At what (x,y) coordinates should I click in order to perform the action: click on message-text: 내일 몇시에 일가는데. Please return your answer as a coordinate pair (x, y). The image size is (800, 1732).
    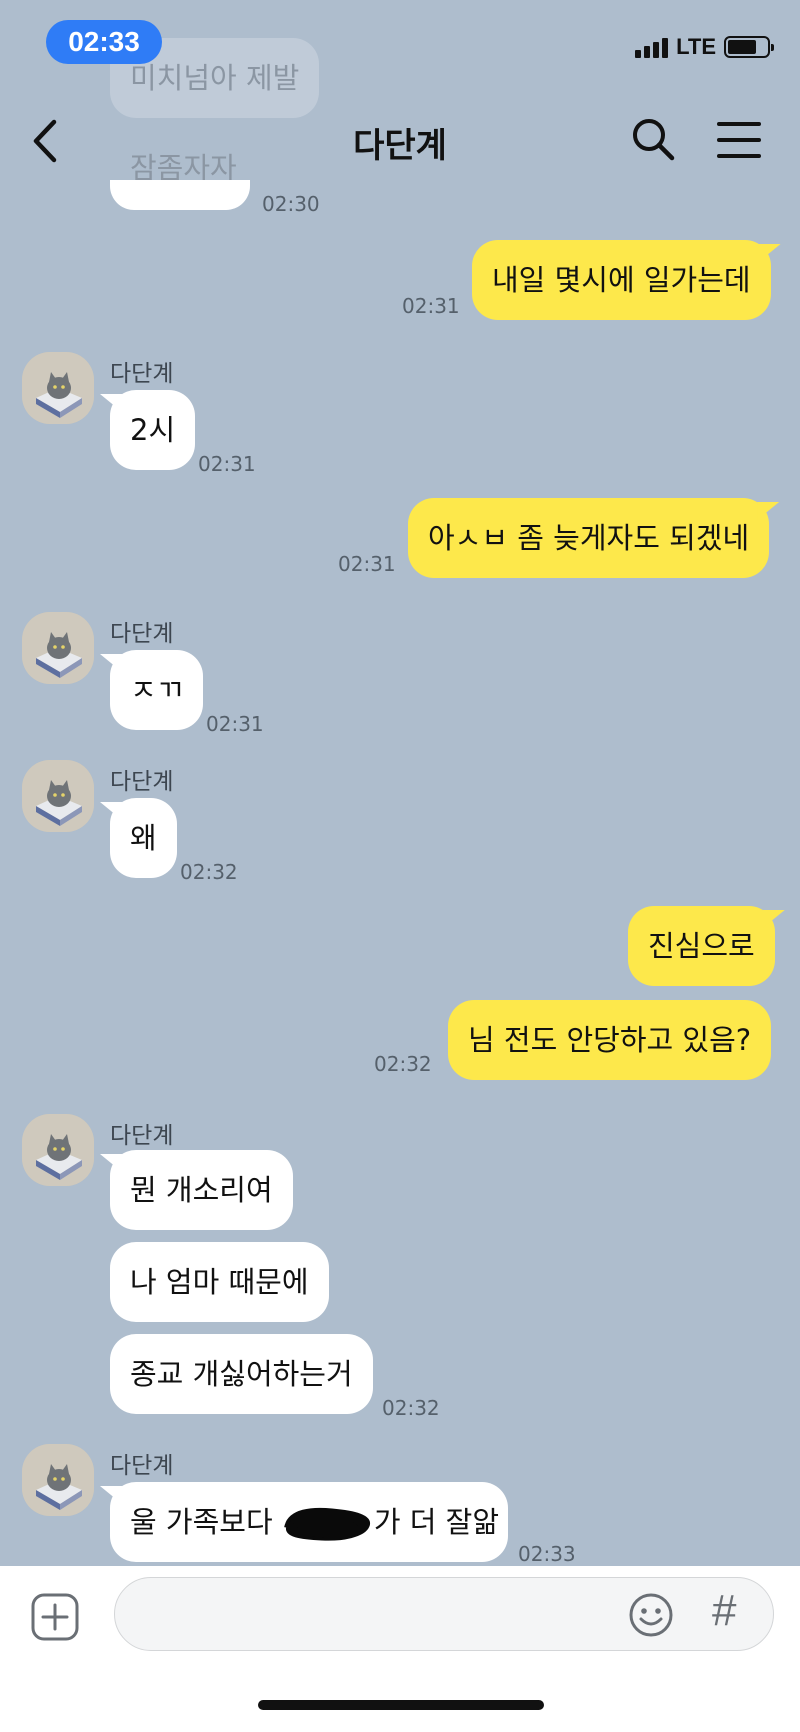
    Looking at the image, I should click on (621, 280).